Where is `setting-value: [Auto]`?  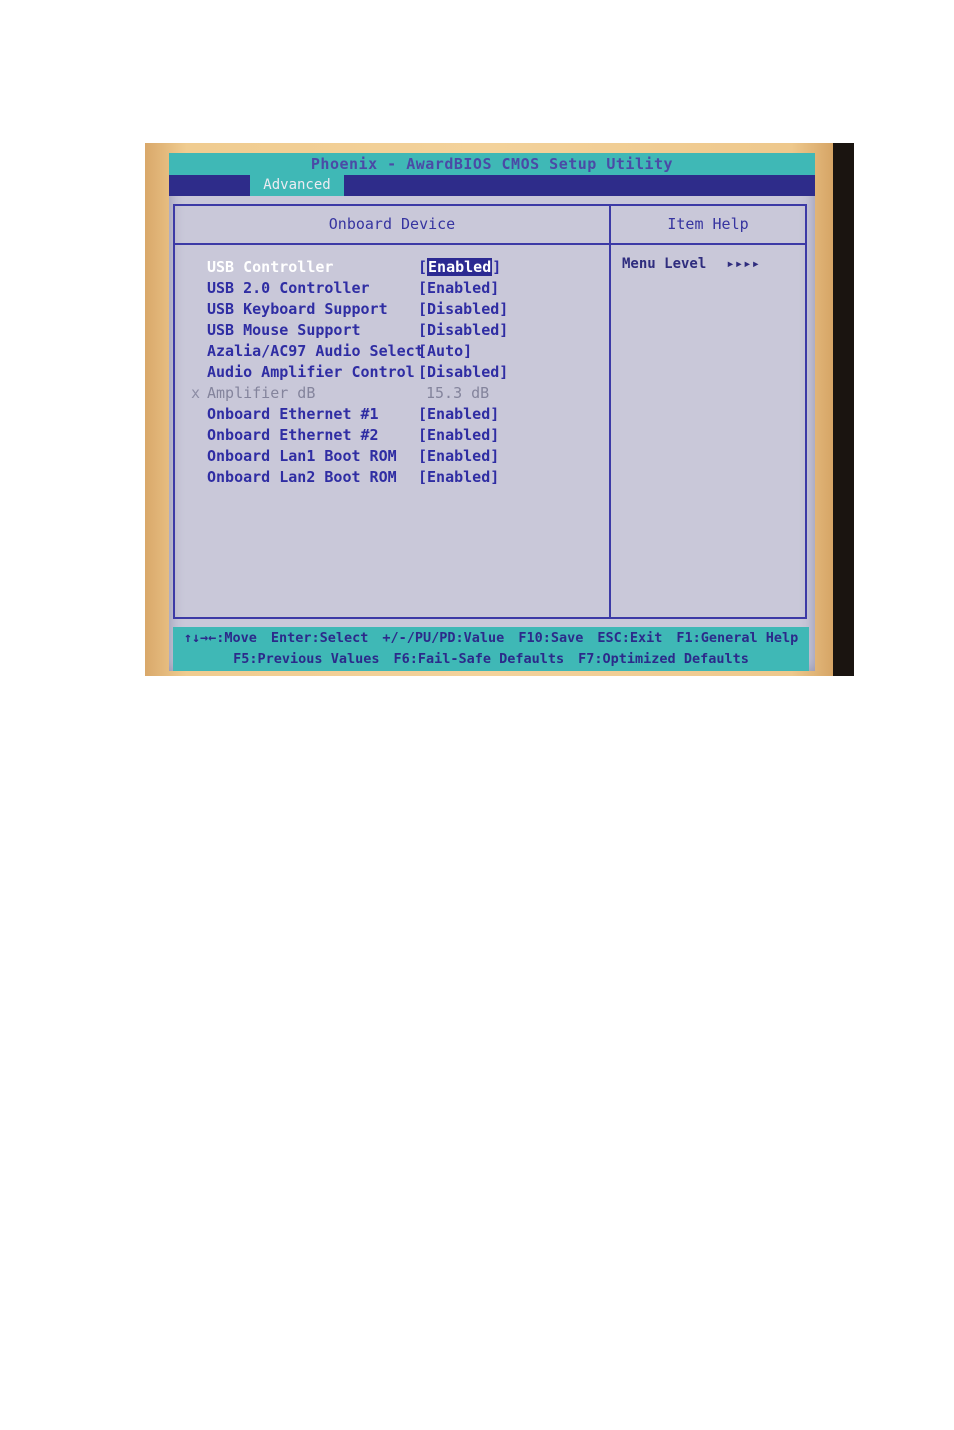
setting-value: [Auto] is located at coordinates (445, 351).